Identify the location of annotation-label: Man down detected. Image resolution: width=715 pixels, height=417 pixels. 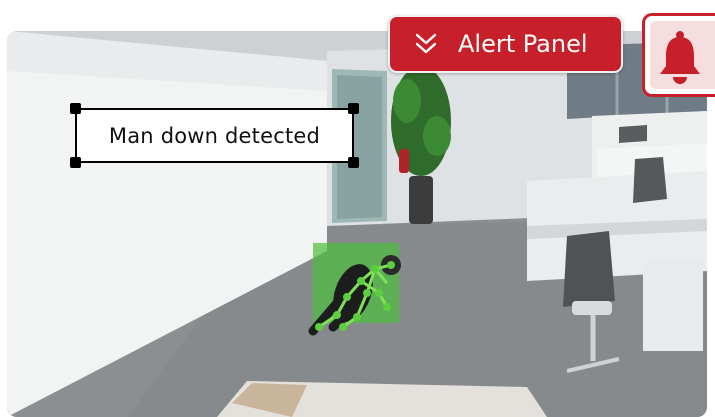
(214, 135).